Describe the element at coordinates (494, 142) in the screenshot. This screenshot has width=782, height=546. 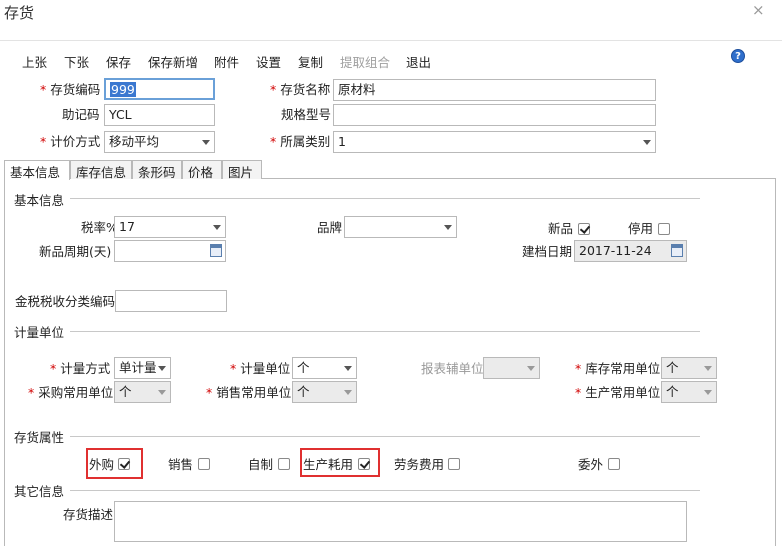
I see `category-select: 1` at that location.